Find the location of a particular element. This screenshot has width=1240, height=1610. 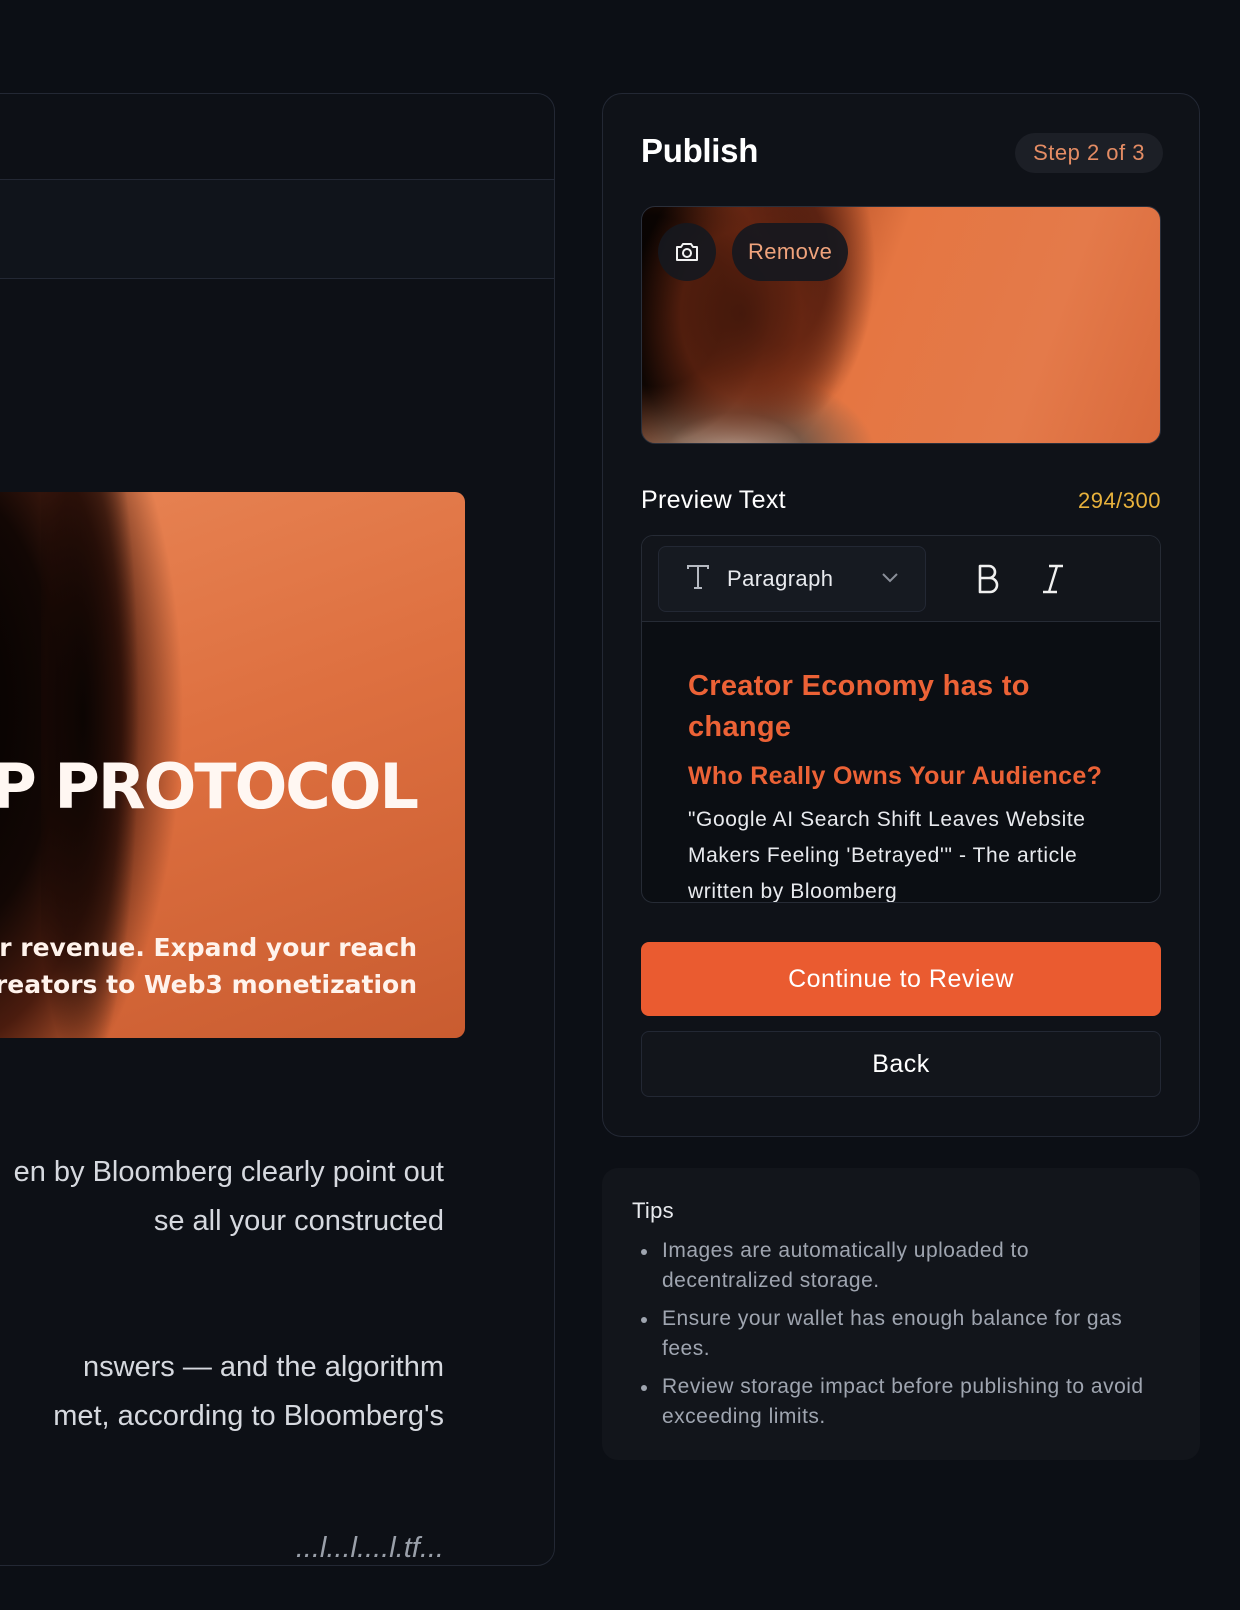

content-heading-1: Creator Economy has to change is located at coordinates (859, 706).